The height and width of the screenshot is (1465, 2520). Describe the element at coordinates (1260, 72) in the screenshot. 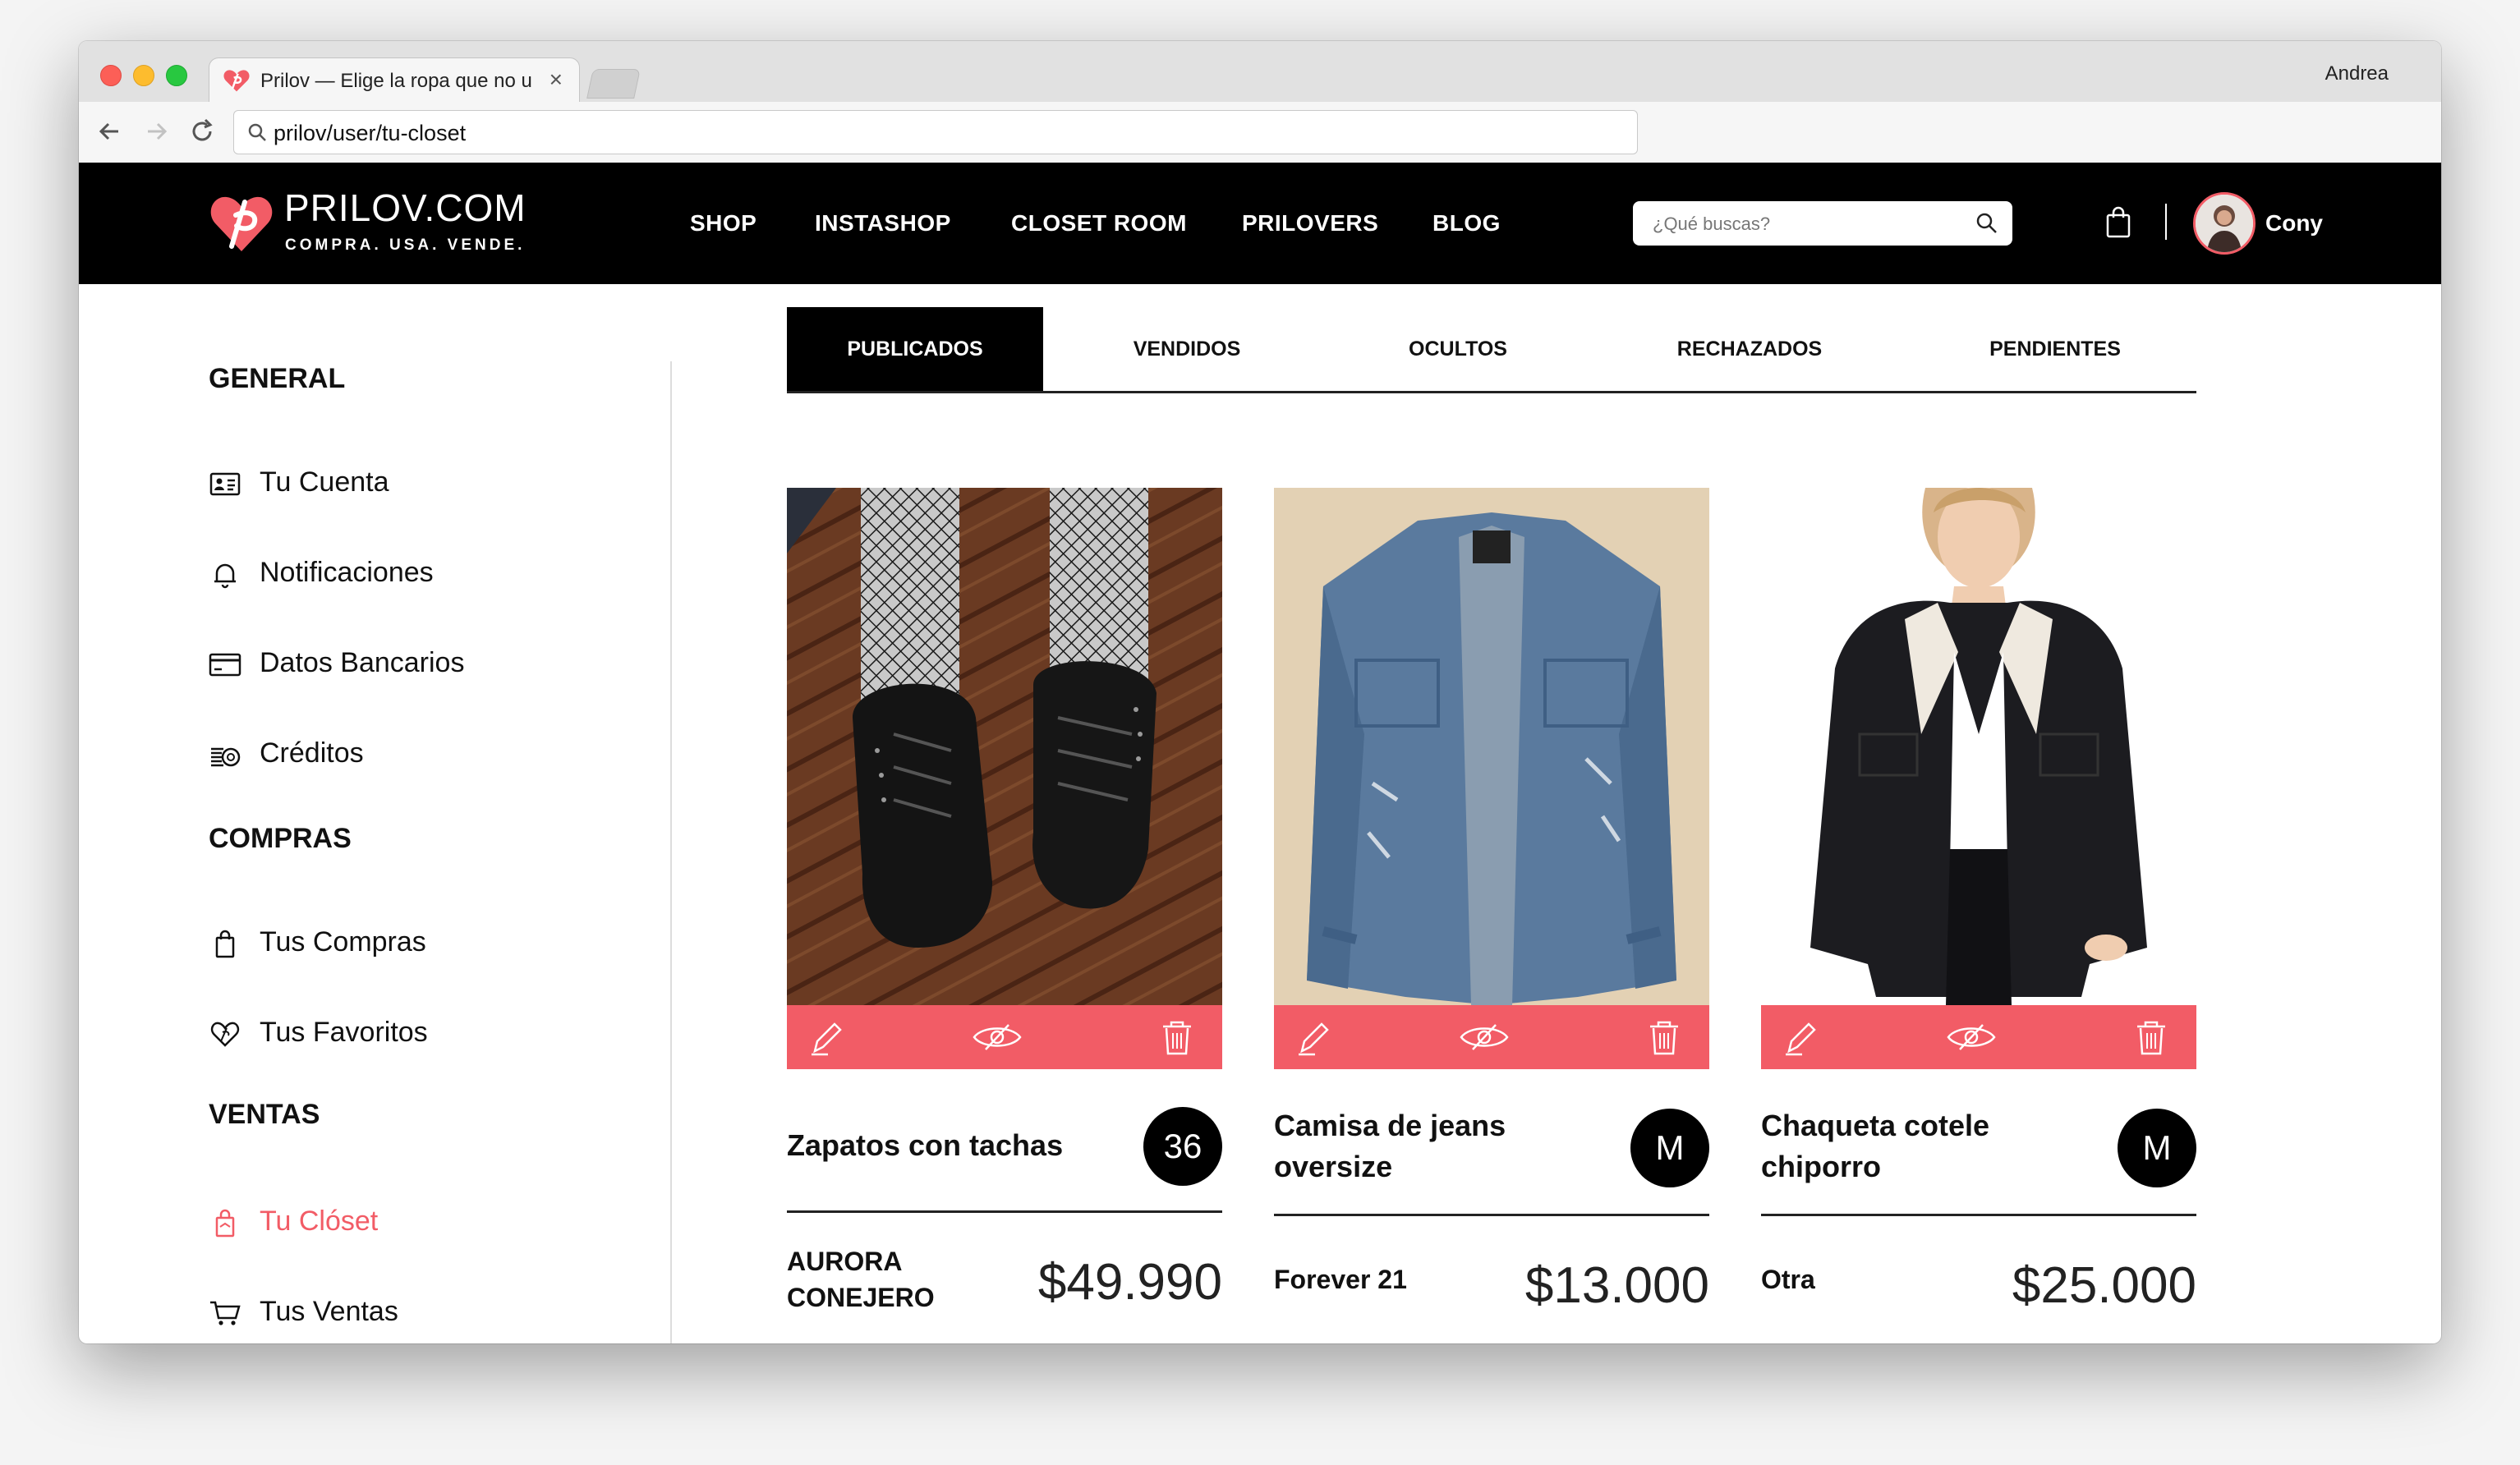

I see `browser-titlebar: Prilov — Elige la ropa que no u × Andrea` at that location.